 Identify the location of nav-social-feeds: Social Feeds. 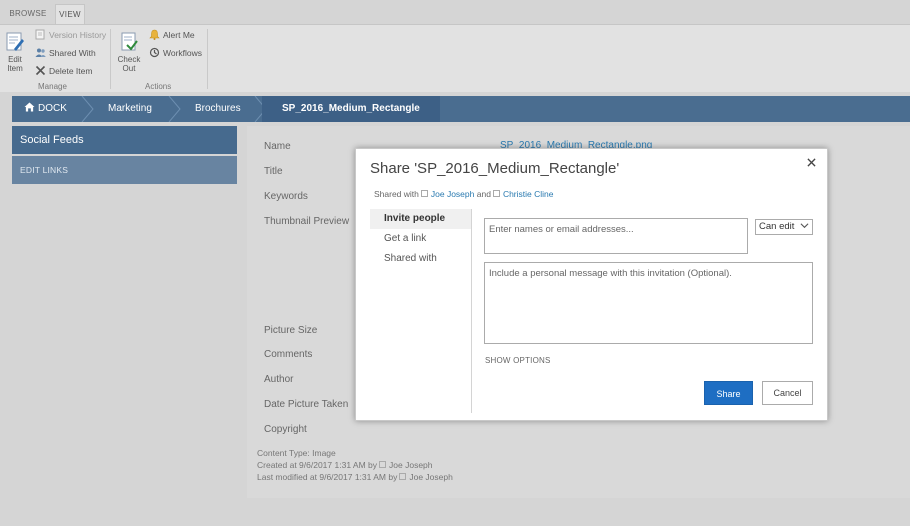
(124, 140).